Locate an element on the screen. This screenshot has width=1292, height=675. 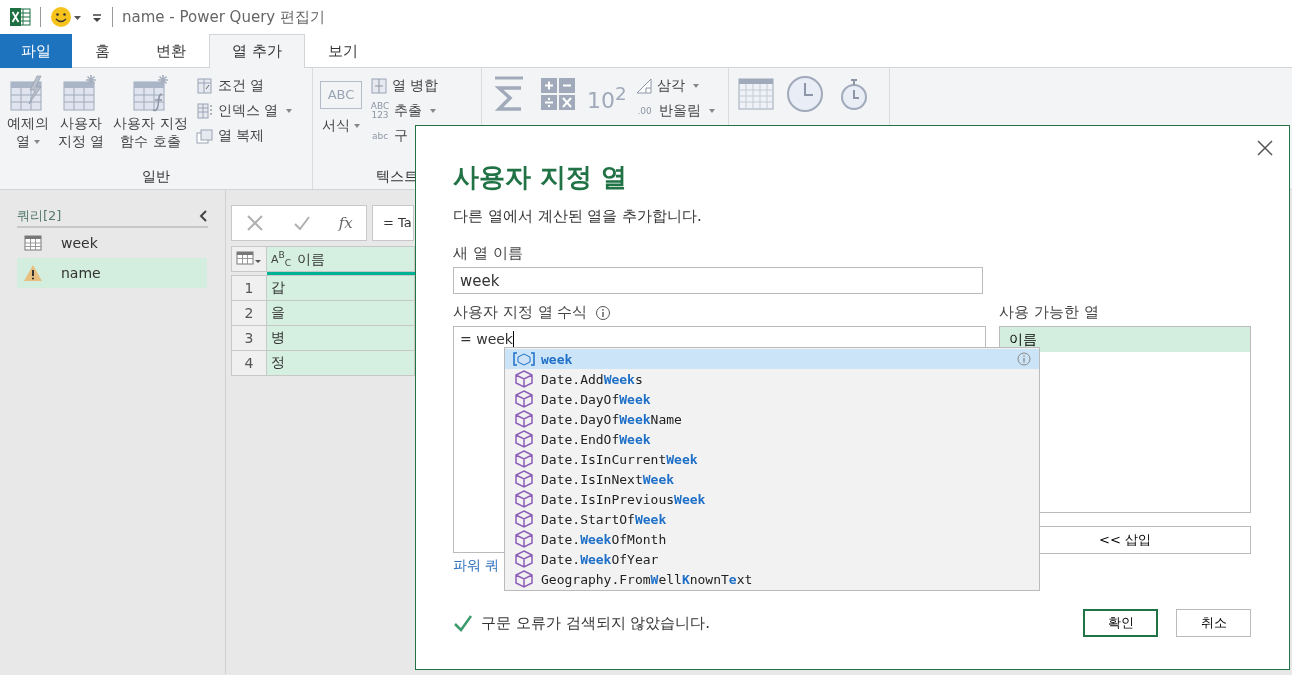
exponent-icon: 10$^{2}$ is located at coordinates (607, 94).